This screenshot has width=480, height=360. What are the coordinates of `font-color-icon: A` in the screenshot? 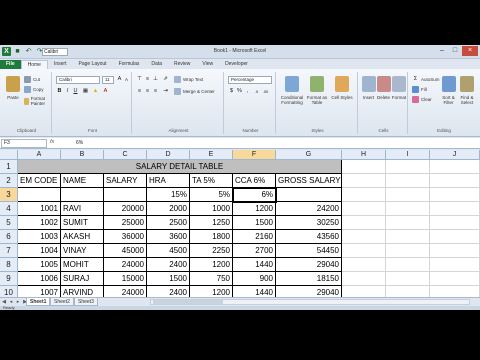 It's located at (105, 91).